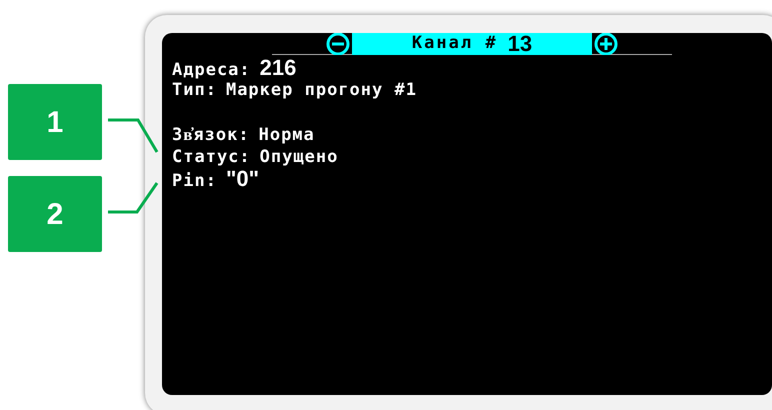  I want to click on field-value: Маркер прогону #1, so click(321, 90).